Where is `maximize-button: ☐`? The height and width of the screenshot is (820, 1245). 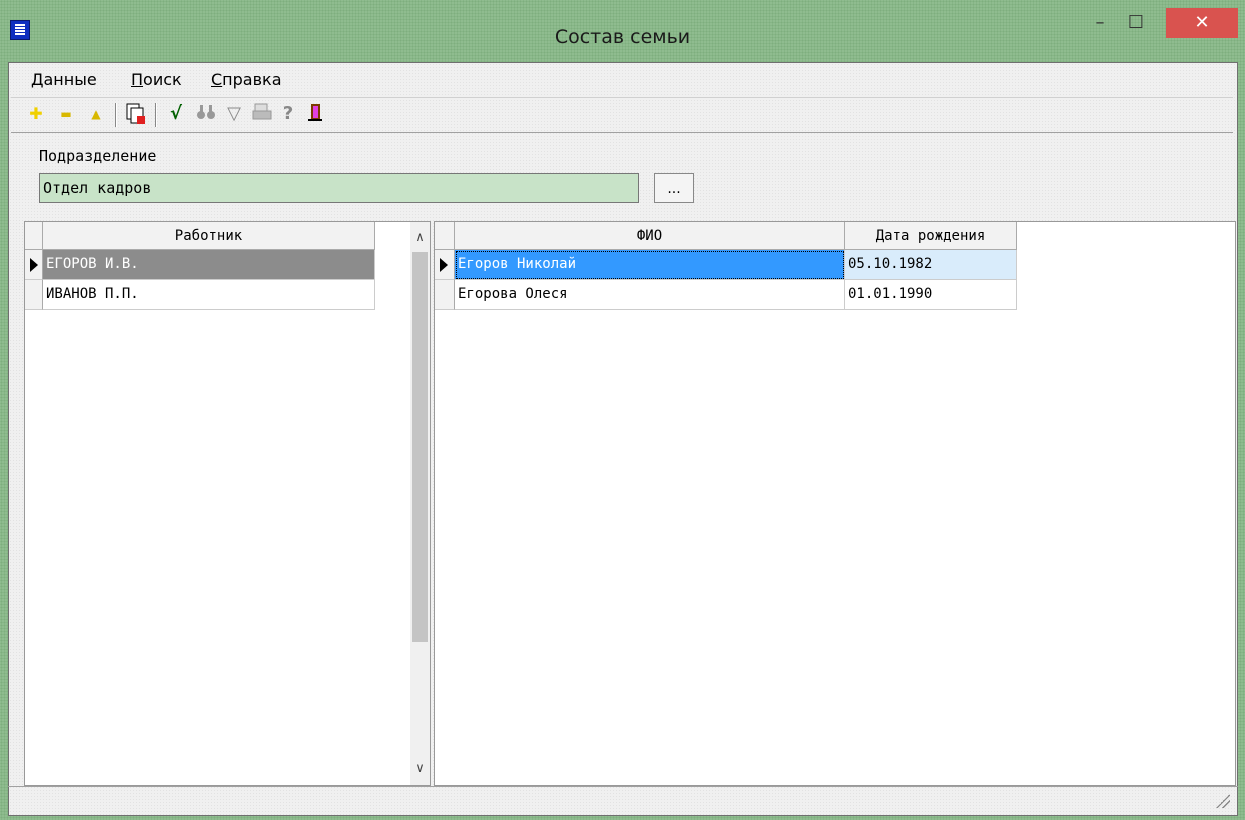 maximize-button: ☐ is located at coordinates (1136, 23).